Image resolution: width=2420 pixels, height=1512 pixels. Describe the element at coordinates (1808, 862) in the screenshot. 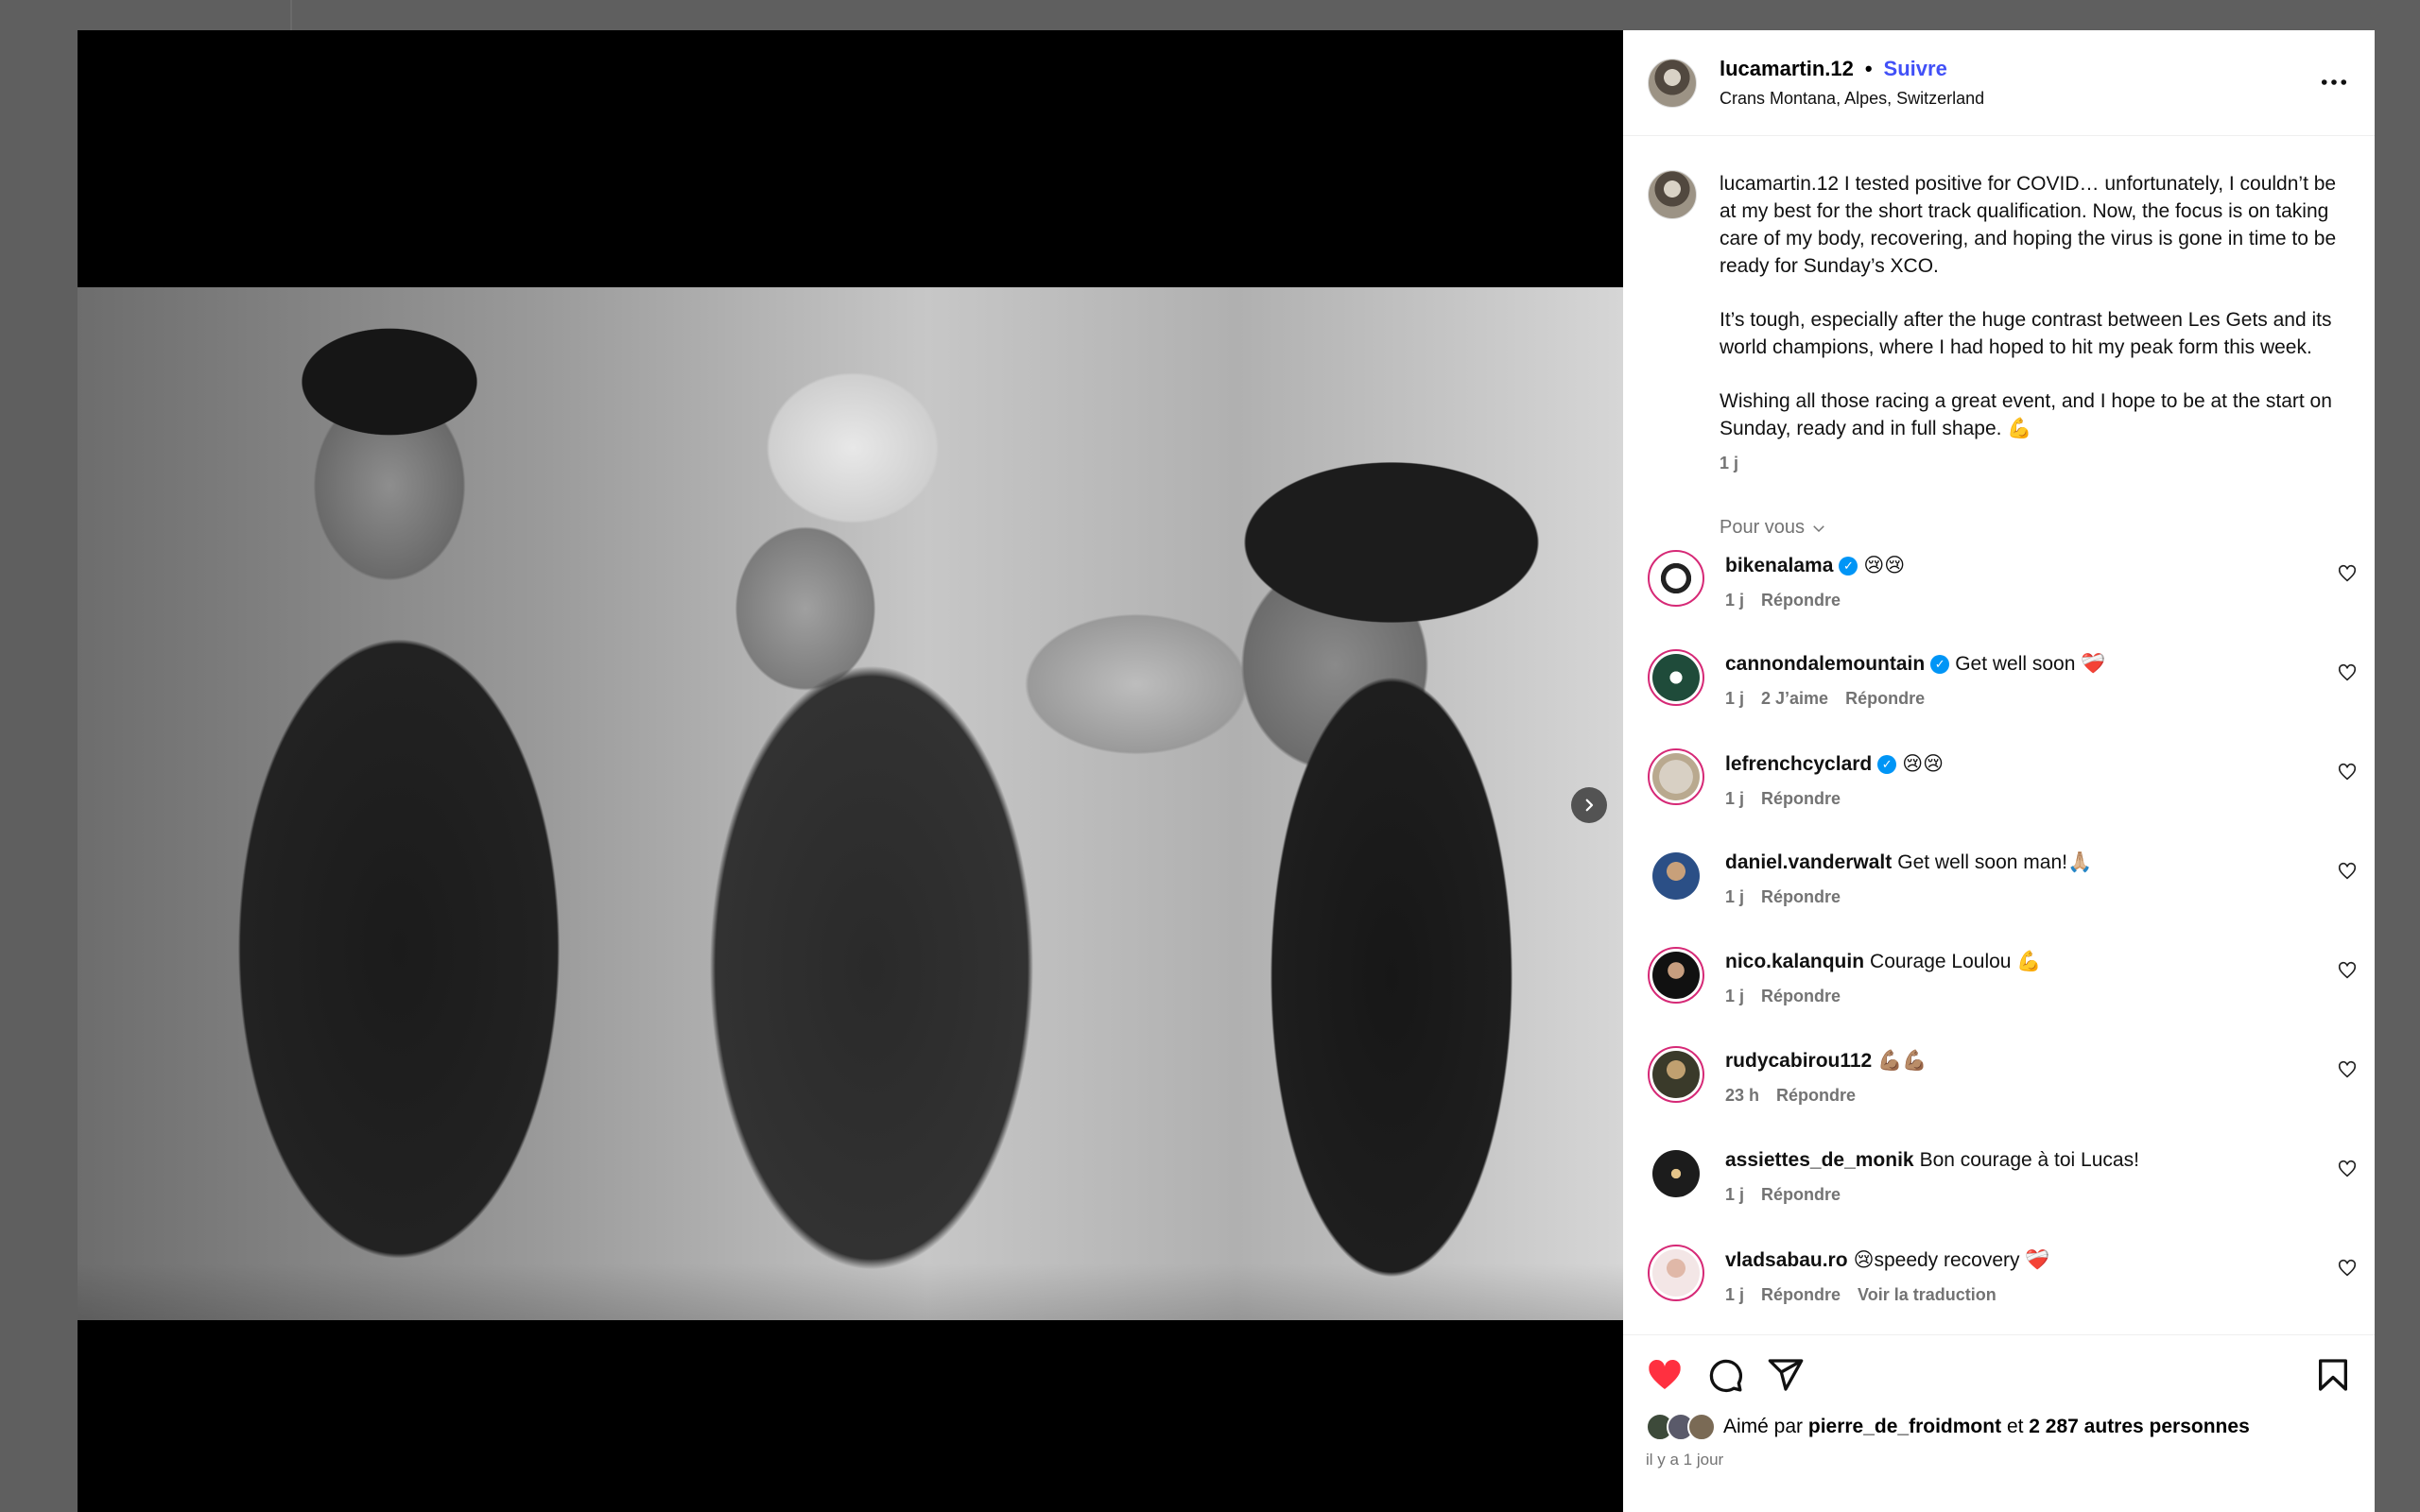

I see `commenter-username: daniel.vanderwalt` at that location.